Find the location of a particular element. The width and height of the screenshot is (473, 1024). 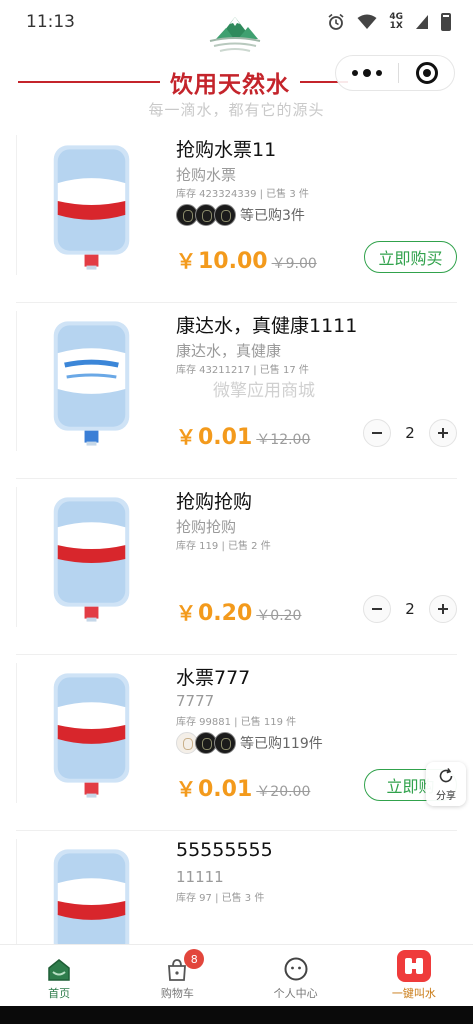

product-desc: 11111 is located at coordinates (200, 877).